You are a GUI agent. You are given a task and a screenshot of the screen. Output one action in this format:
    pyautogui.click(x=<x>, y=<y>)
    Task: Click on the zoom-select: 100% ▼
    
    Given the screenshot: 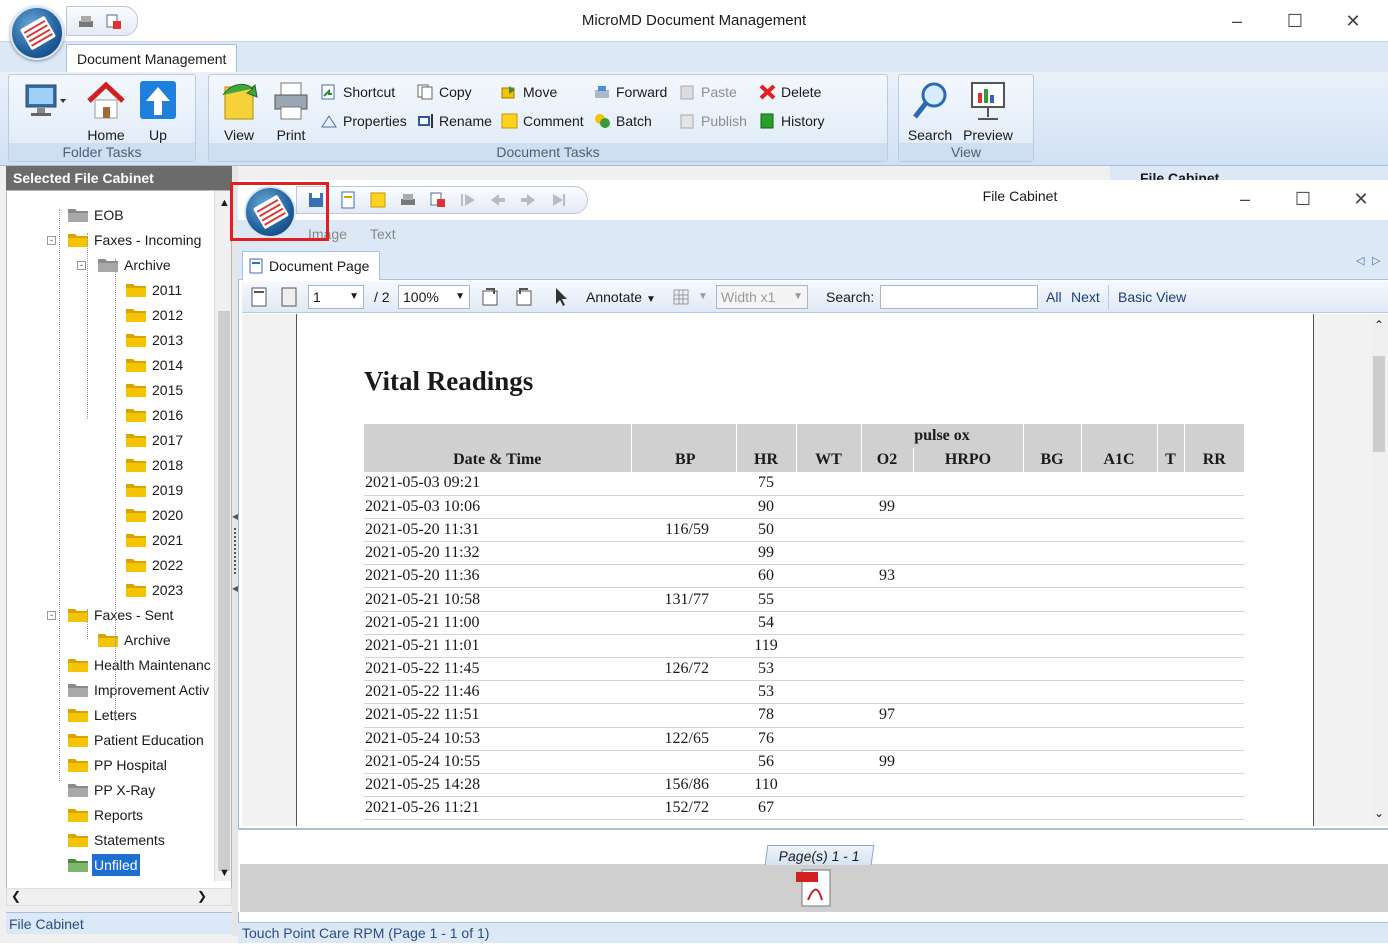 What is the action you would take?
    pyautogui.click(x=434, y=297)
    